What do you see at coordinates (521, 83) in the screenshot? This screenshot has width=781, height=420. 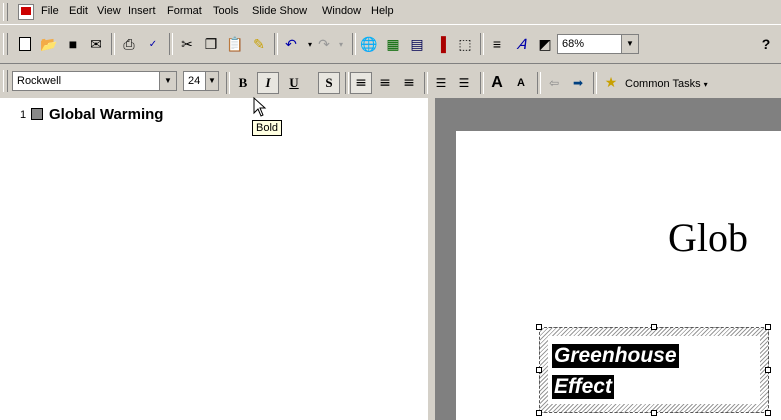 I see `decrease-font-size-button: A` at bounding box center [521, 83].